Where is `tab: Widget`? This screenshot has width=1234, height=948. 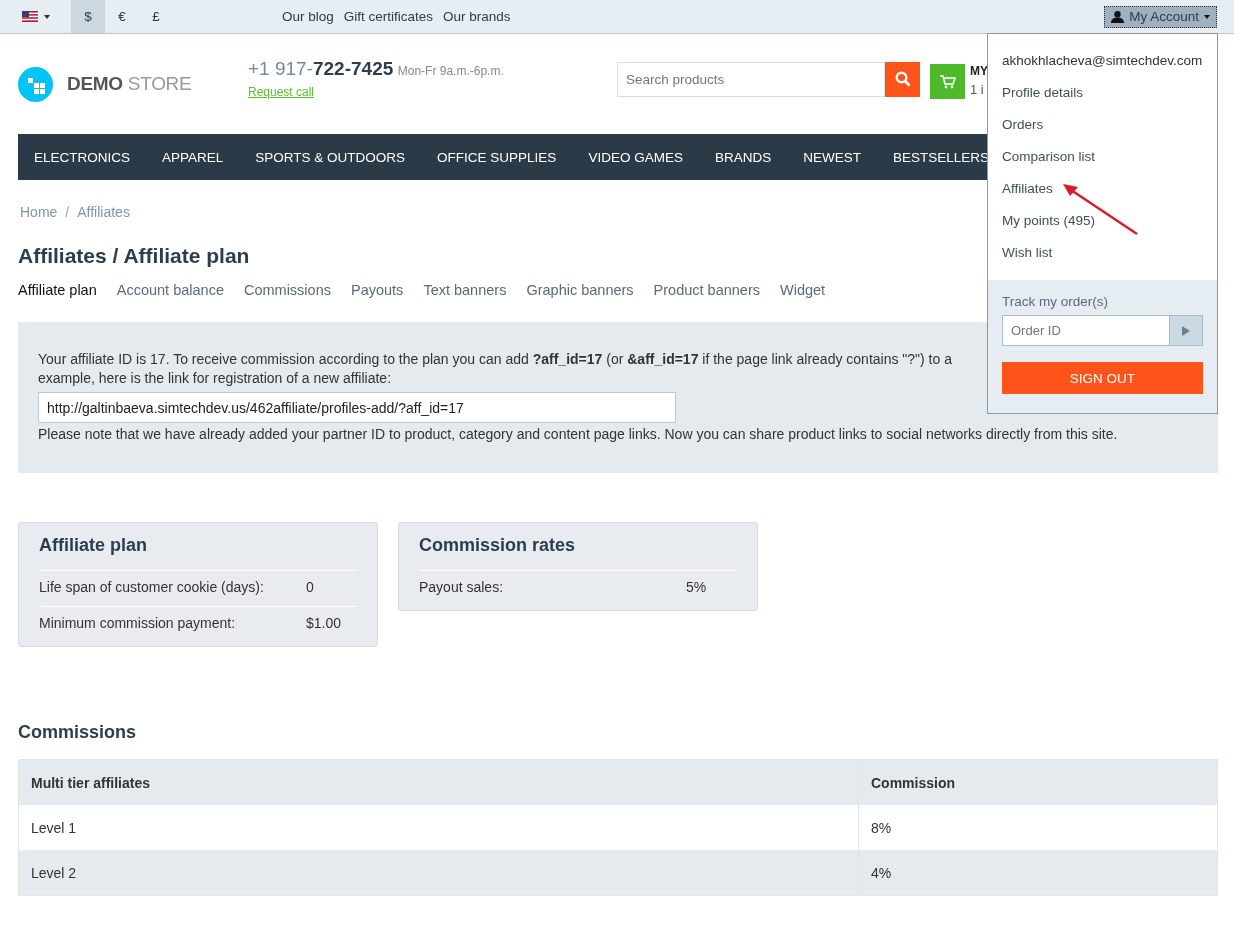
tab: Widget is located at coordinates (803, 290).